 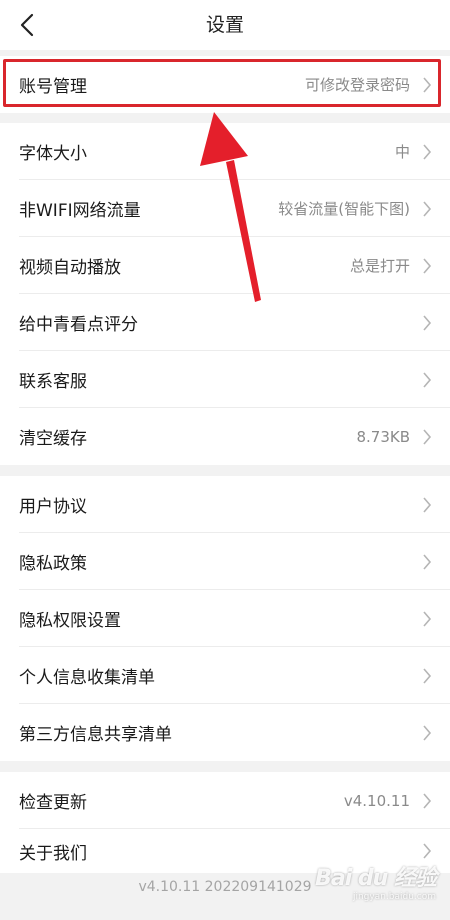 I want to click on row-label: 隐私政策, so click(x=53, y=564).